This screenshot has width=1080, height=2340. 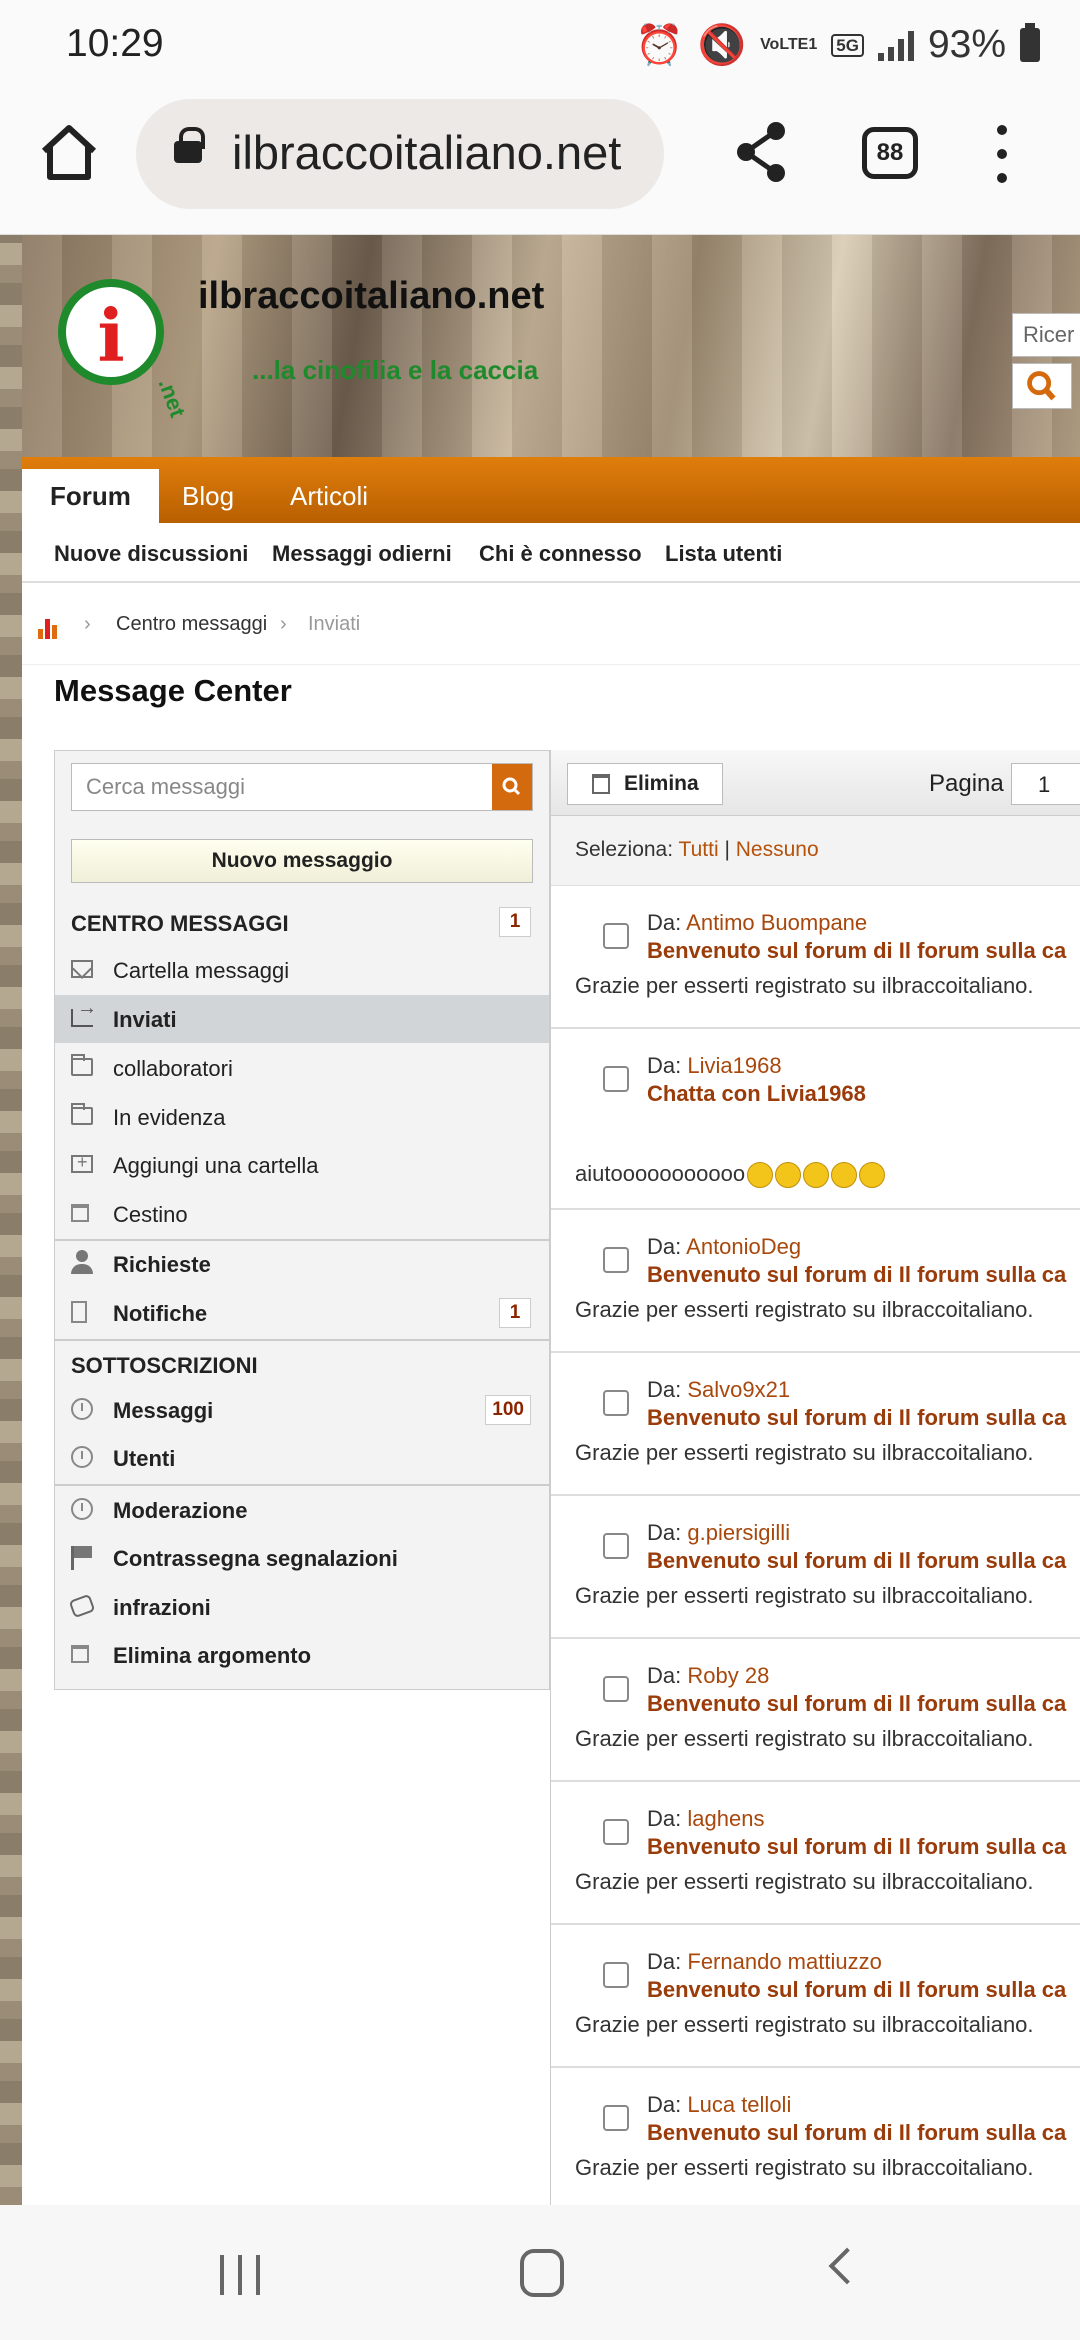 What do you see at coordinates (728, 1675) in the screenshot?
I see `sender-link: Roby 28` at bounding box center [728, 1675].